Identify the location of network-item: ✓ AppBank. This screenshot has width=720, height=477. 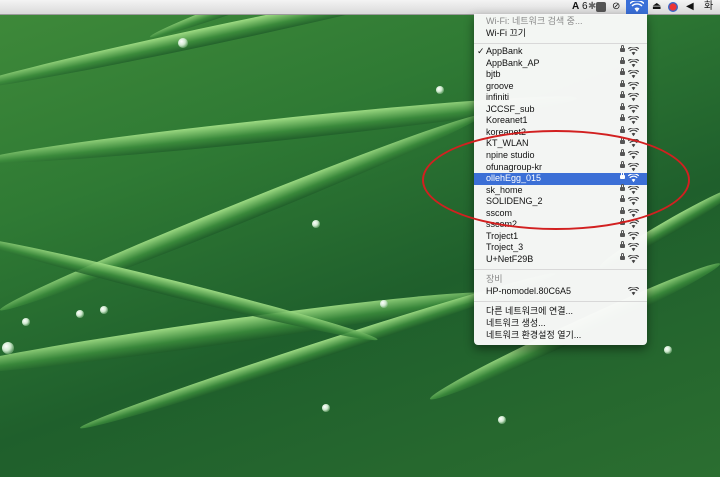
(560, 51).